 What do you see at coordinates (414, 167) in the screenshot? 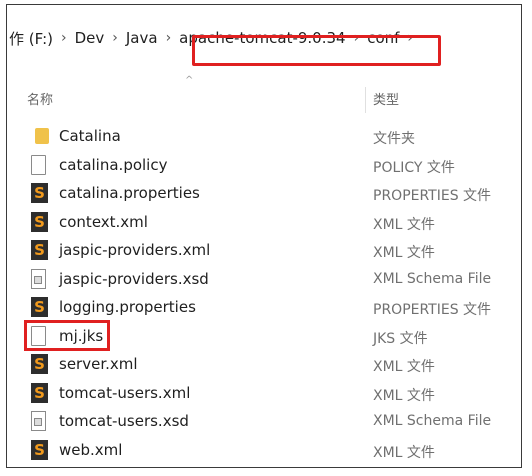
I see `file-type: POLICY 文件` at bounding box center [414, 167].